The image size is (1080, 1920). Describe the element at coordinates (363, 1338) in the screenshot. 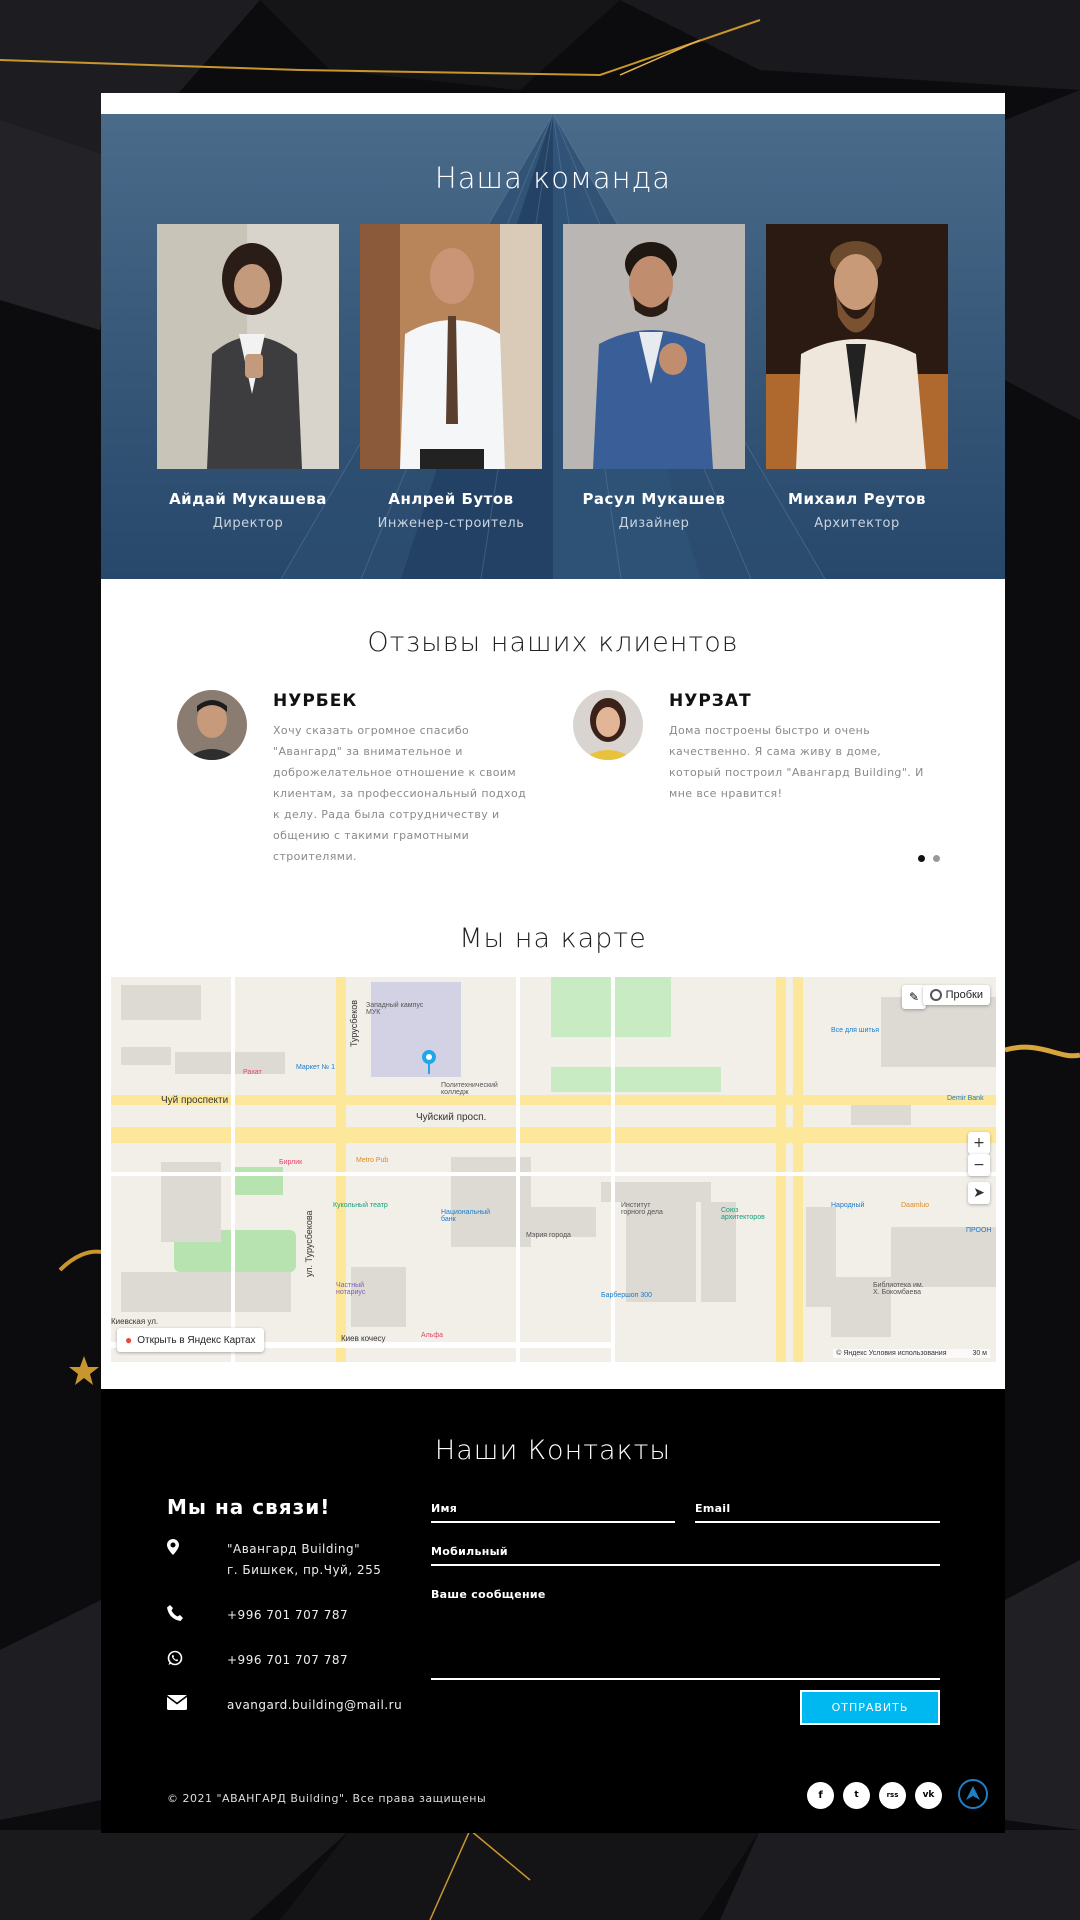

I see `street-label: Киев кочесу` at that location.